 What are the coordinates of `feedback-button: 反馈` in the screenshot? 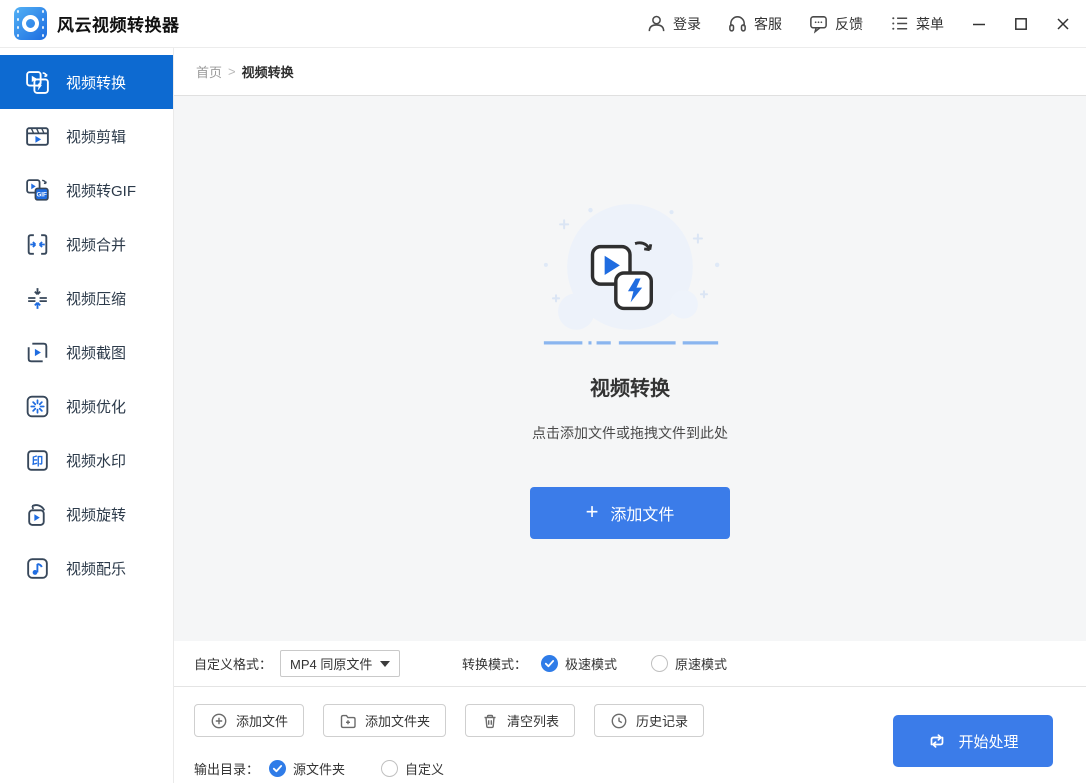 It's located at (835, 23).